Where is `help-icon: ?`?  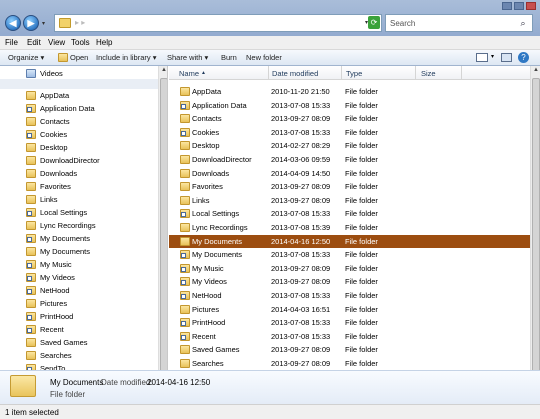
help-icon: ? is located at coordinates (523, 57).